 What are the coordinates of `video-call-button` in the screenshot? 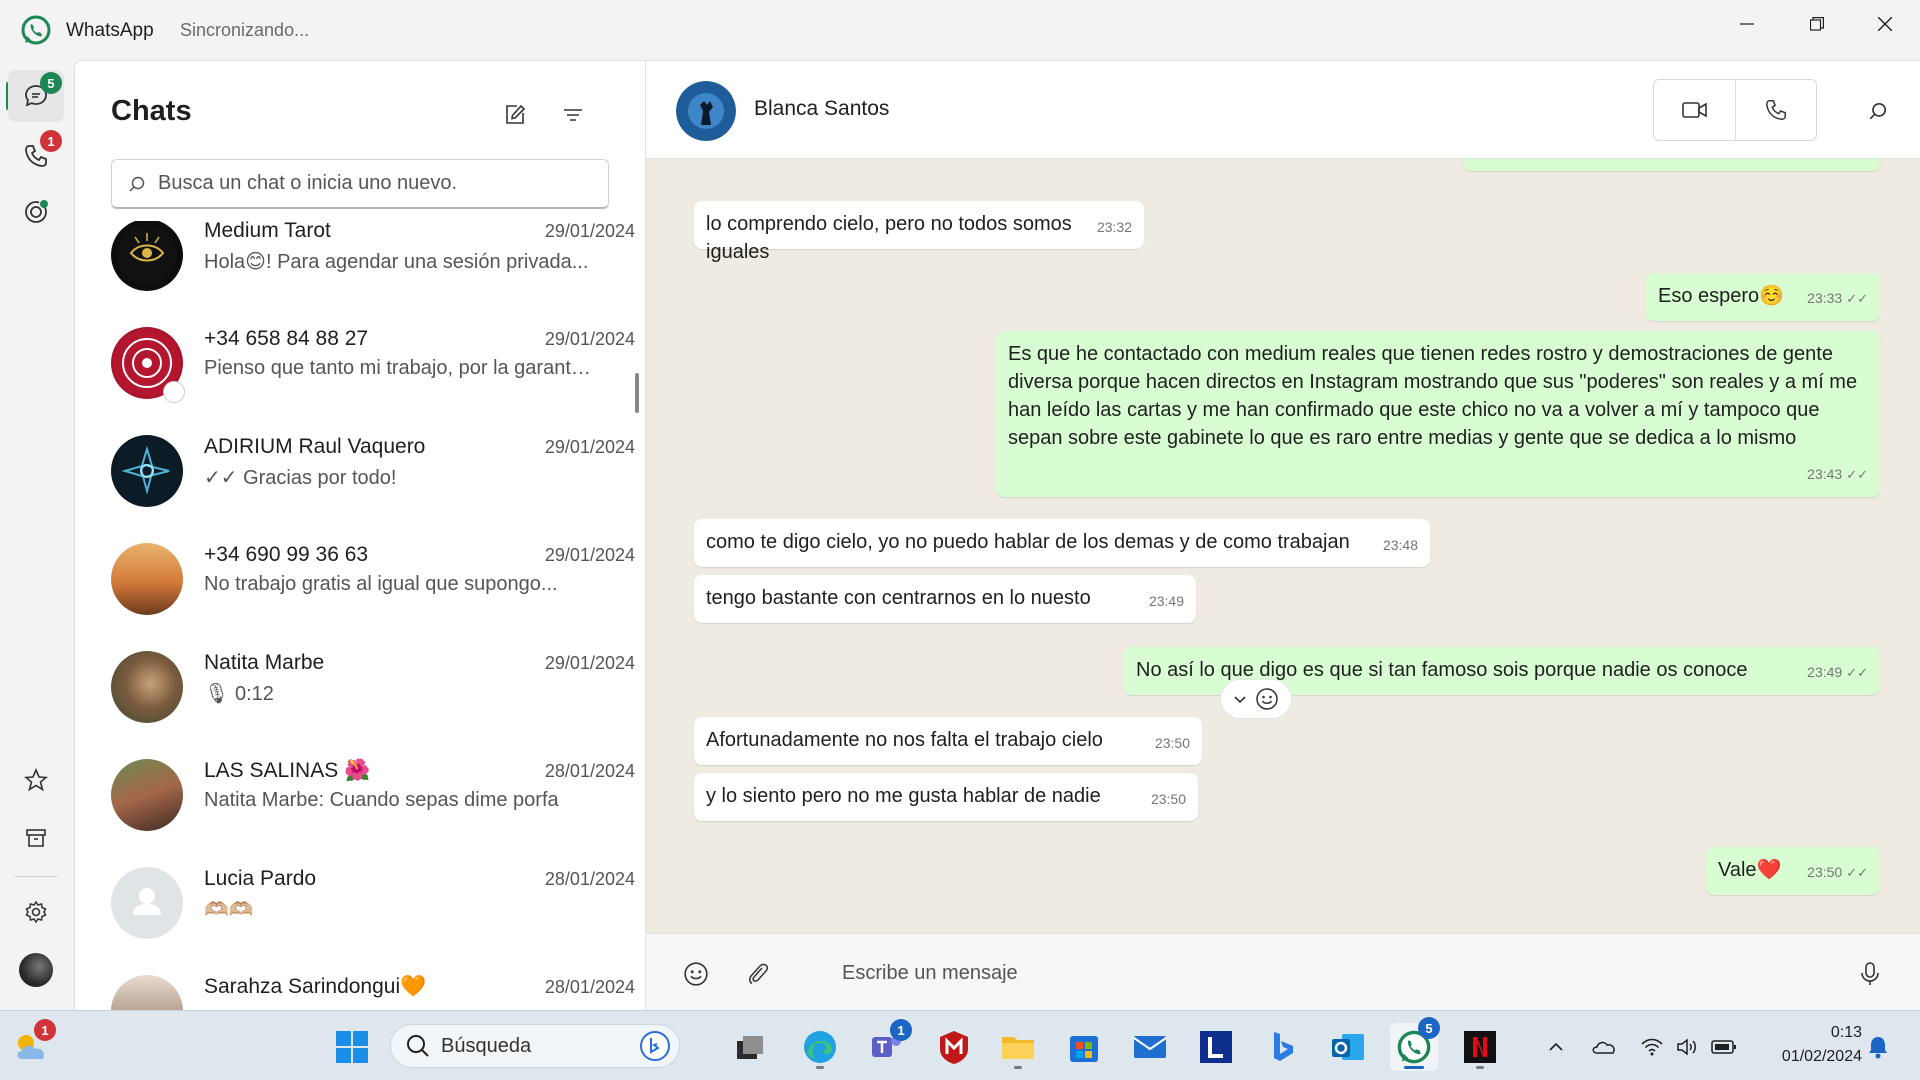 It's located at (1694, 110).